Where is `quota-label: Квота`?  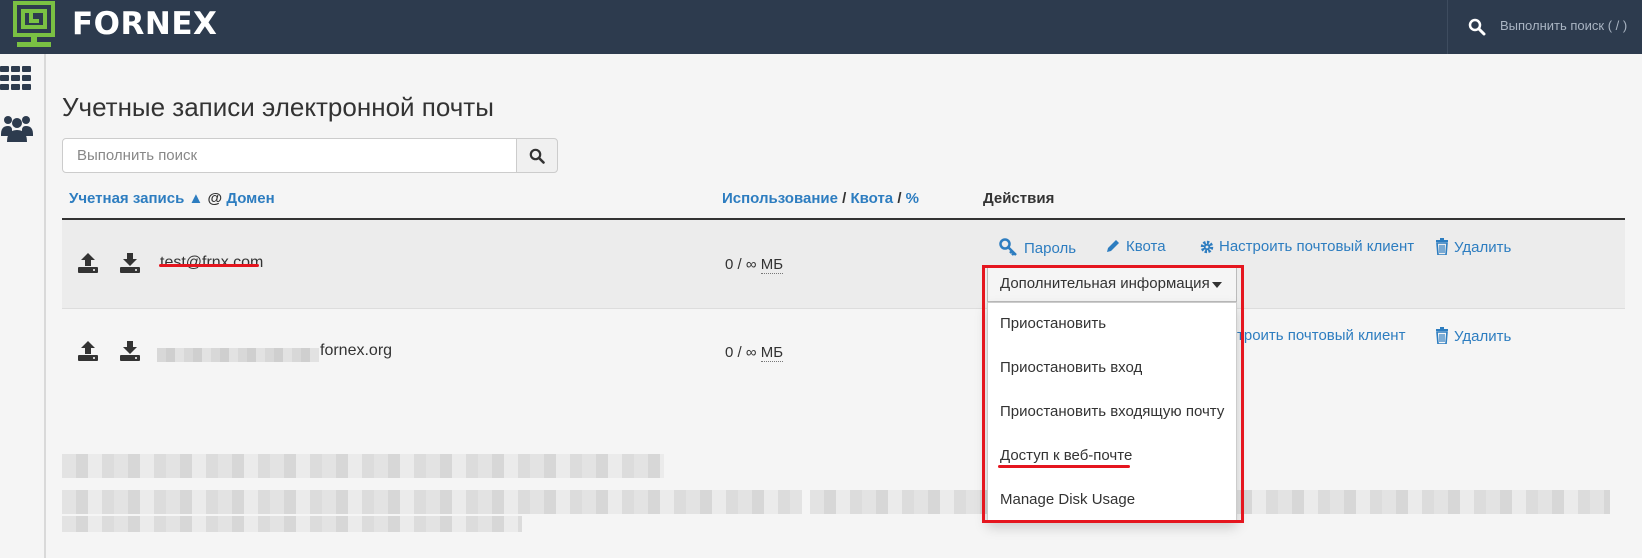
quota-label: Квота is located at coordinates (1146, 246).